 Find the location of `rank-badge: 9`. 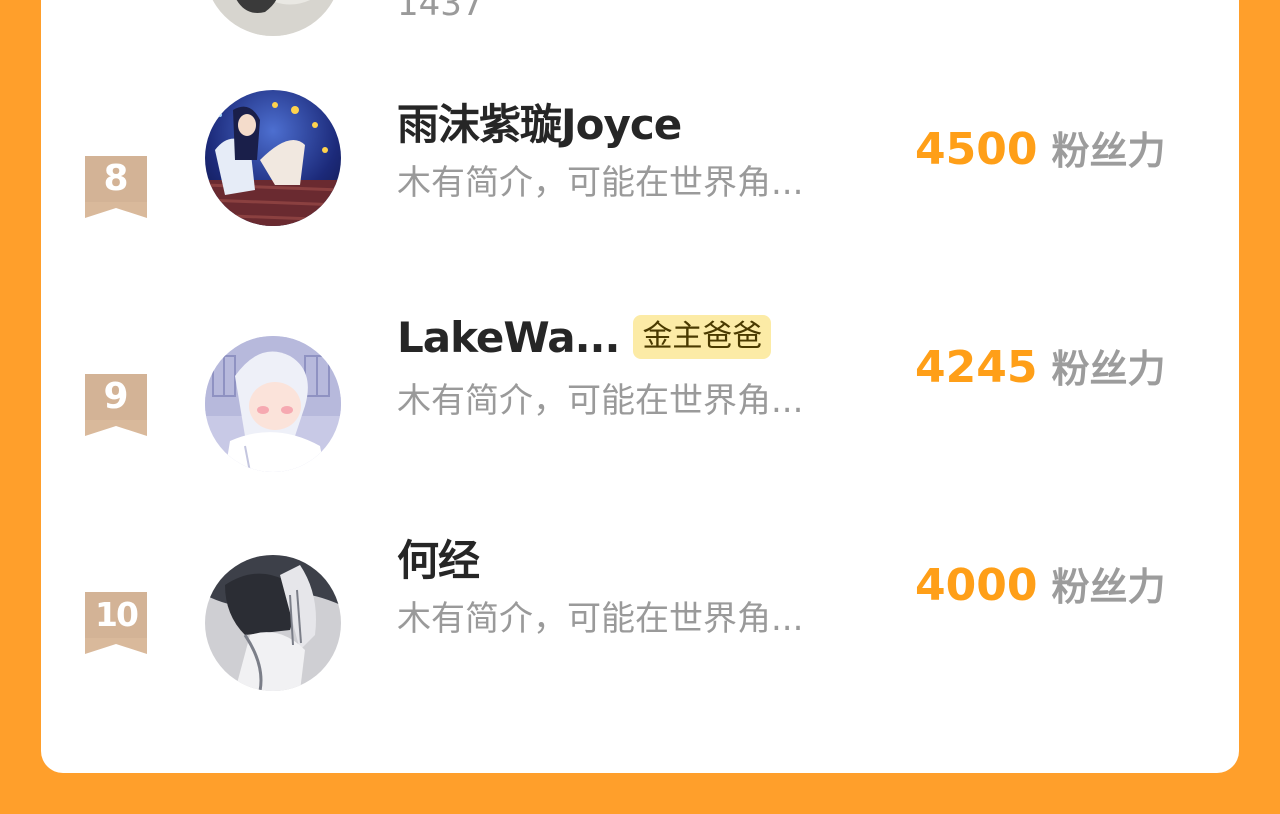

rank-badge: 9 is located at coordinates (116, 405).